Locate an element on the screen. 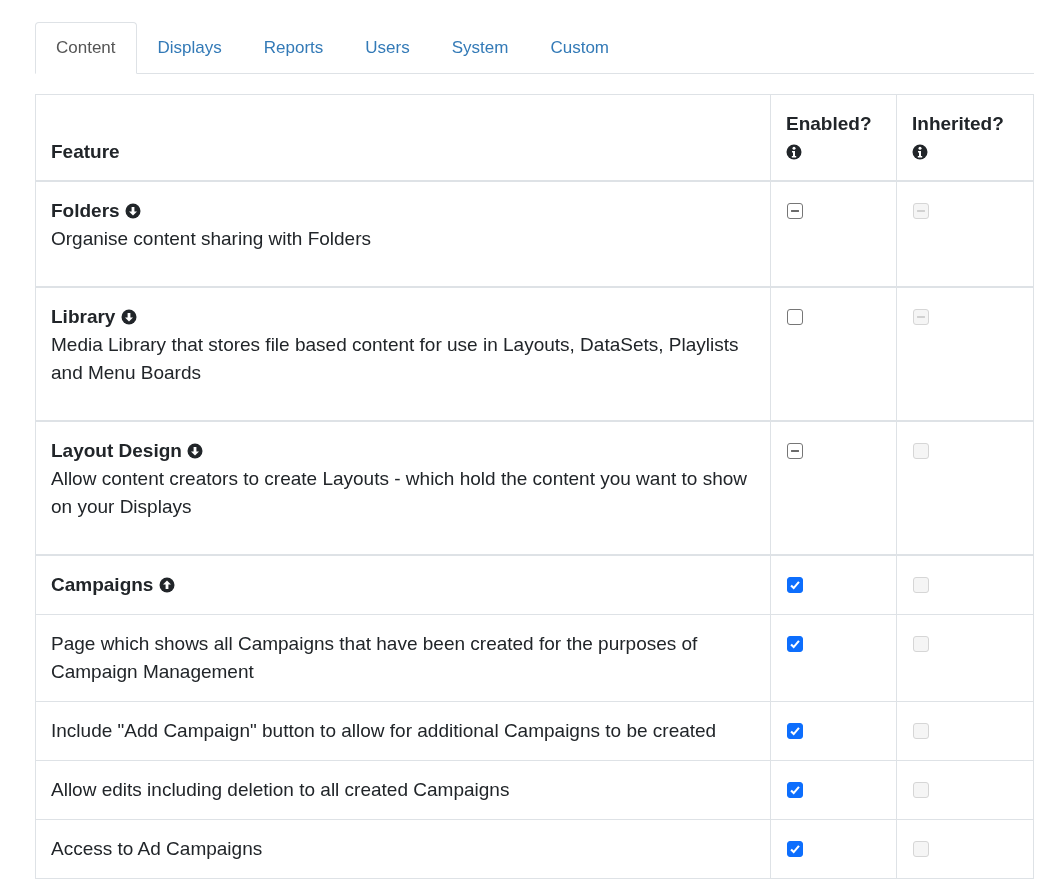 The height and width of the screenshot is (883, 1053). tab: Users is located at coordinates (387, 48).